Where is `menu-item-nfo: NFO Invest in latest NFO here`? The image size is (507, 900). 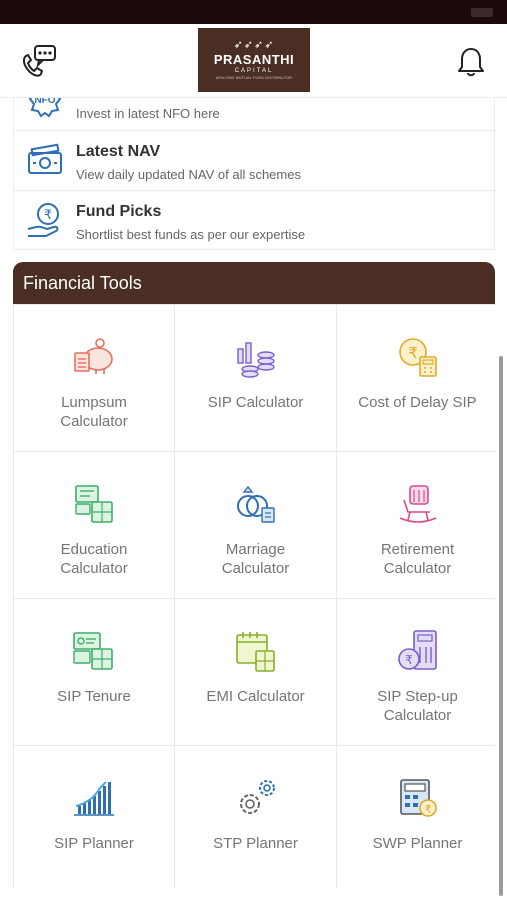
menu-item-nfo: NFO Invest in latest NFO here is located at coordinates (255, 114).